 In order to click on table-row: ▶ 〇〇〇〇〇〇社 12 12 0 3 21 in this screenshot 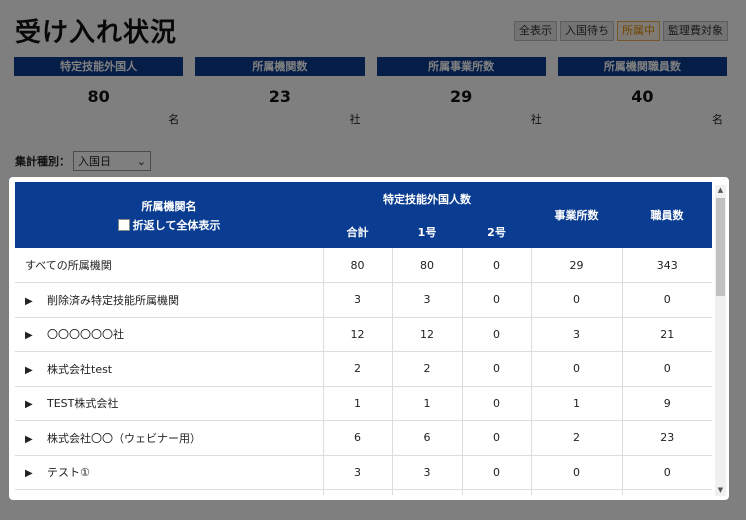, I will do `click(363, 334)`.